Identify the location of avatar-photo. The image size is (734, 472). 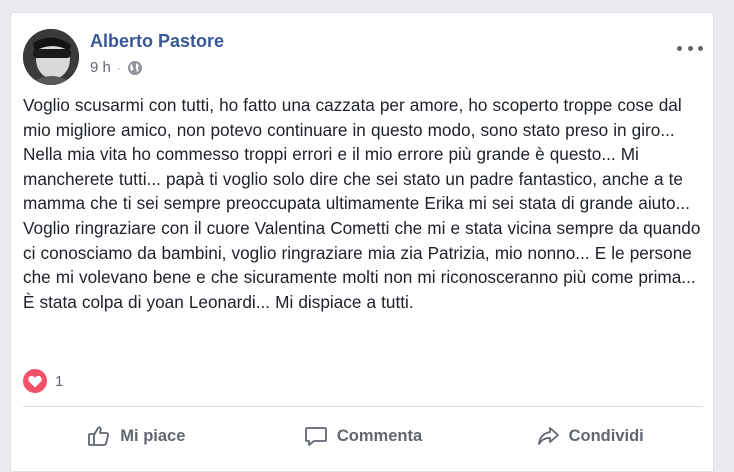
(51, 57).